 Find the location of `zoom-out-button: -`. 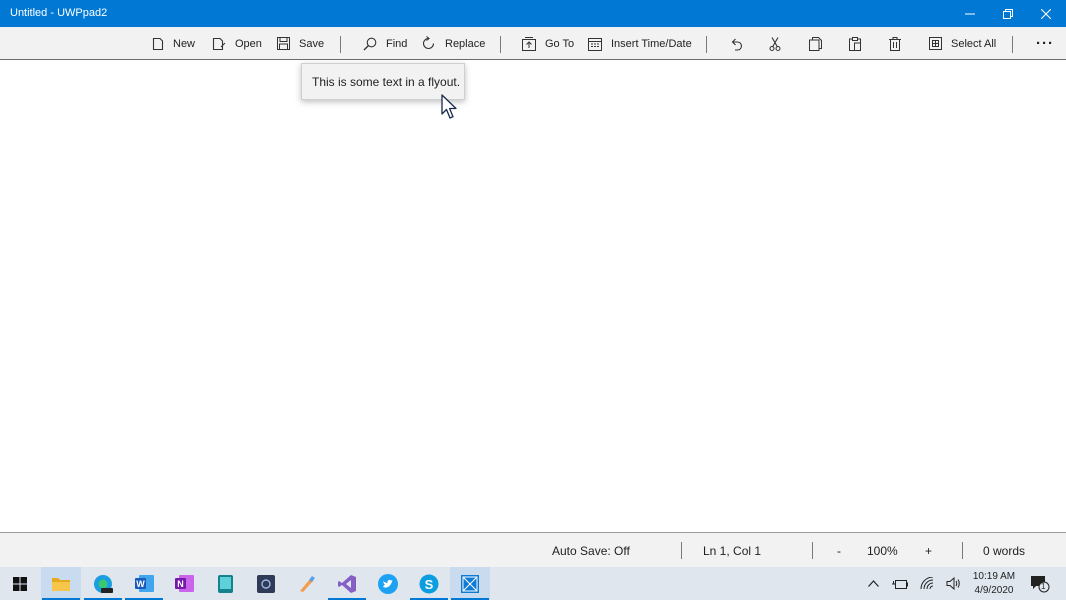

zoom-out-button: - is located at coordinates (839, 551).